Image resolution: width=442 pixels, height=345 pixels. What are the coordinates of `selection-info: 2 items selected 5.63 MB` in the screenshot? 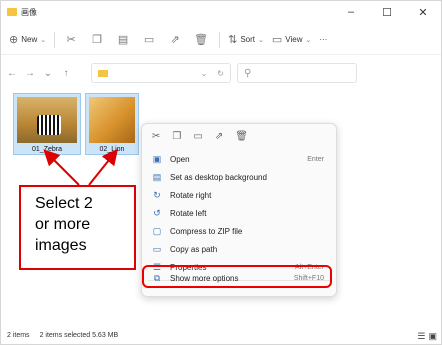 It's located at (79, 335).